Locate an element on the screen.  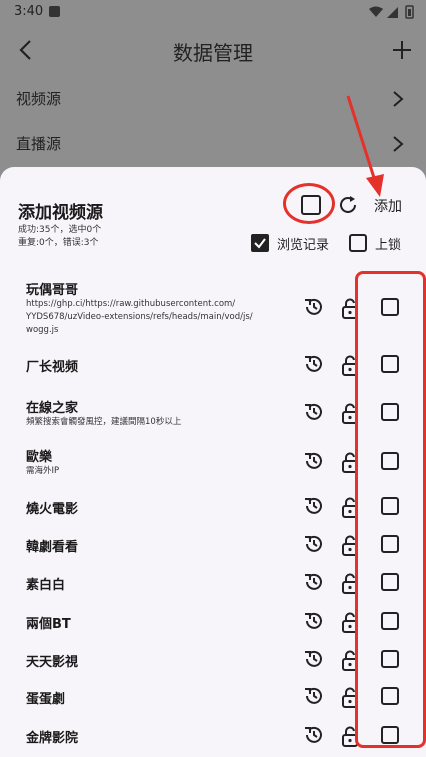
browse-history-label: 浏览记录 is located at coordinates (303, 245).